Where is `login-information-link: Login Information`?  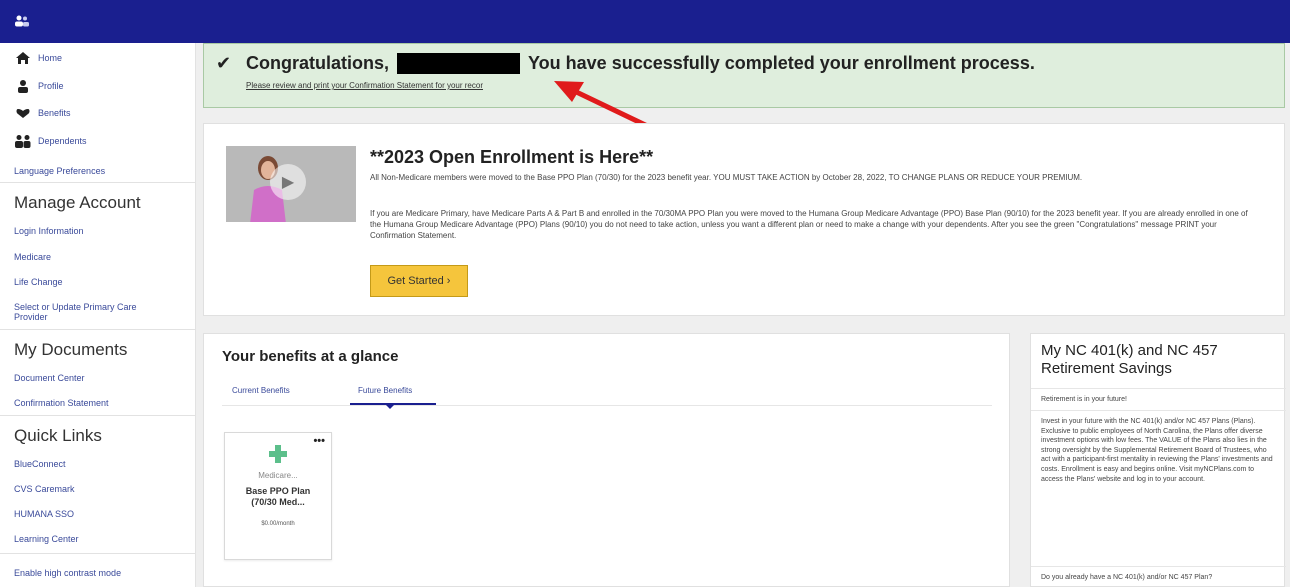
login-information-link: Login Information is located at coordinates (49, 231).